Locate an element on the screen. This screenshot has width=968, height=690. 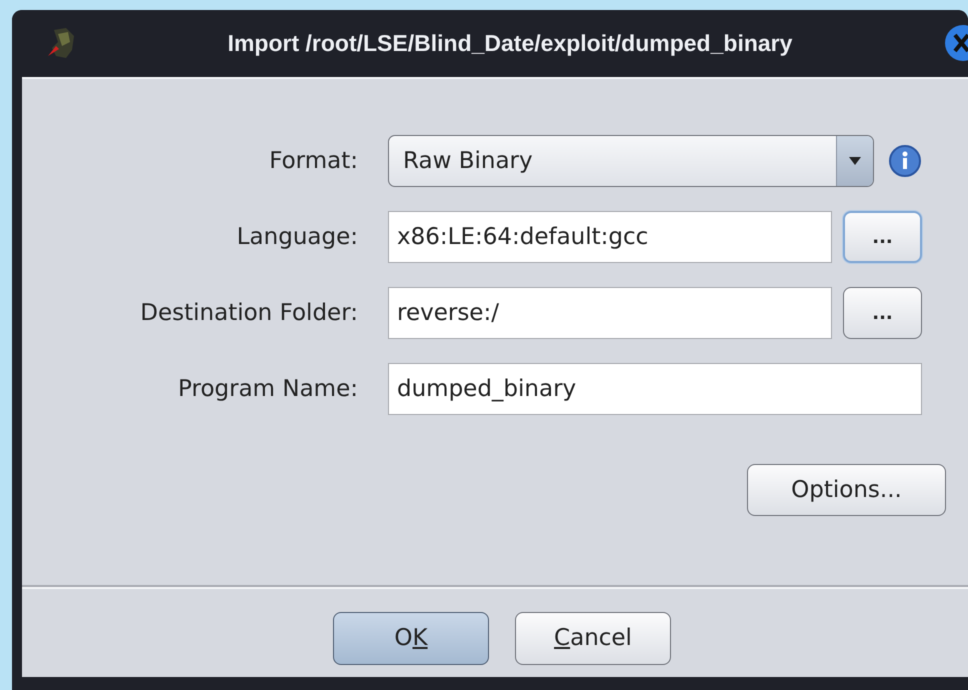
field-label: Format: is located at coordinates (313, 161).